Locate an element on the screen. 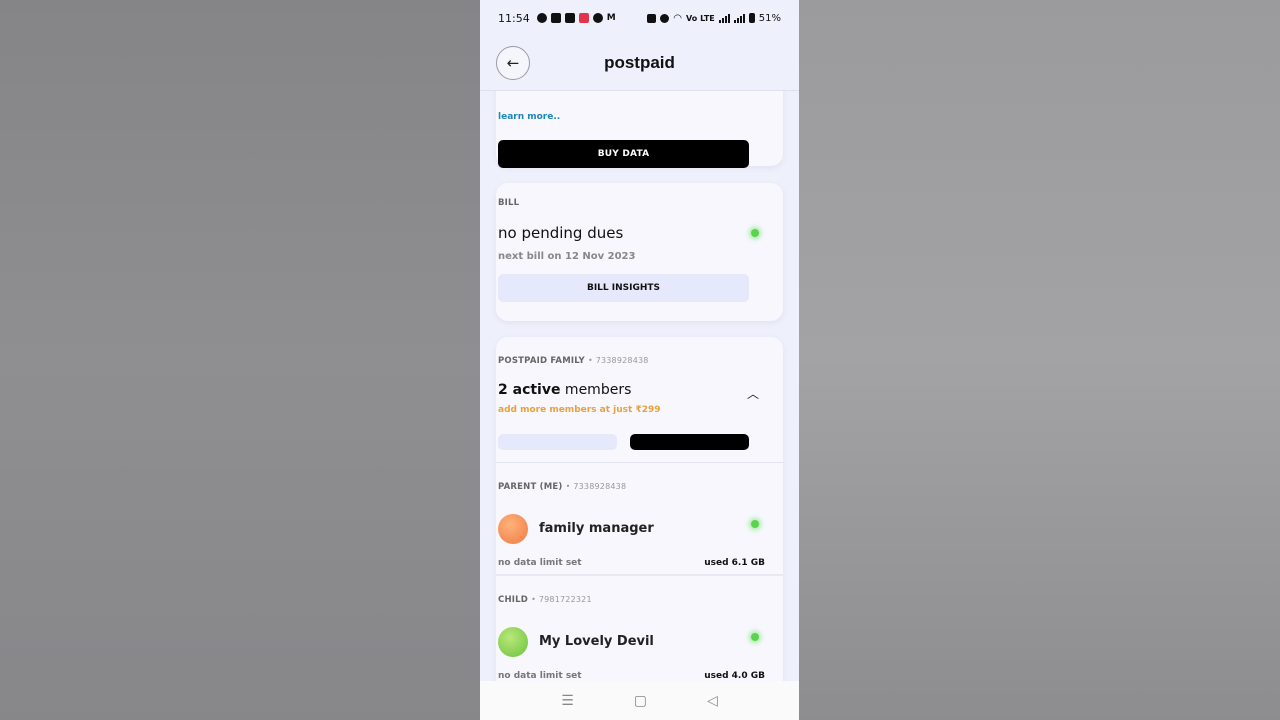 This screenshot has width=1280, height=720. home-icon: ▢ is located at coordinates (640, 701).